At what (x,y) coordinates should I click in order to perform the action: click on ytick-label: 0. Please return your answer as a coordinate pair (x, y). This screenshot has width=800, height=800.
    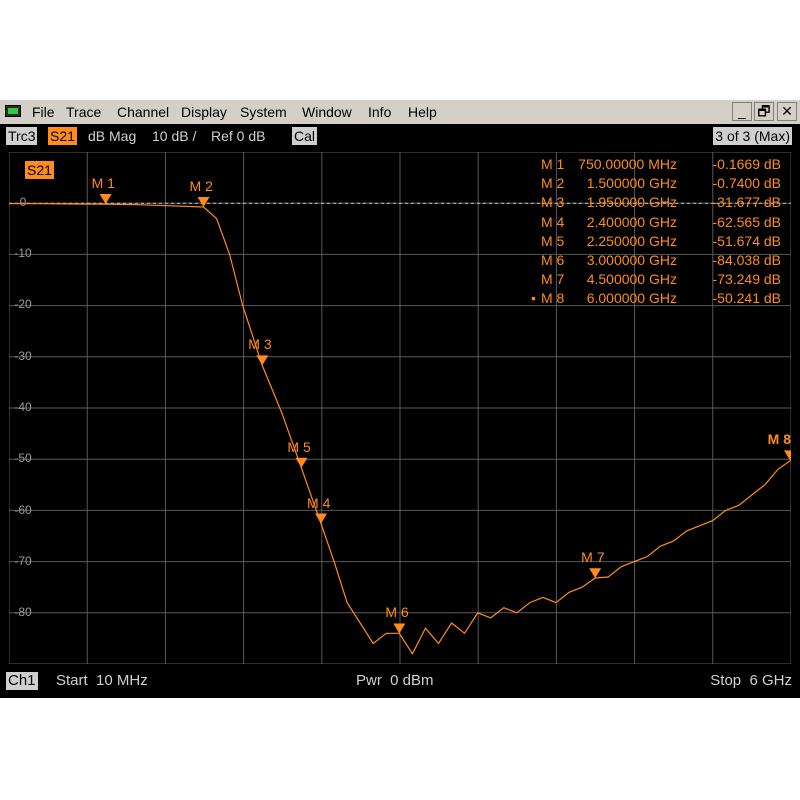
    Looking at the image, I should click on (23, 202).